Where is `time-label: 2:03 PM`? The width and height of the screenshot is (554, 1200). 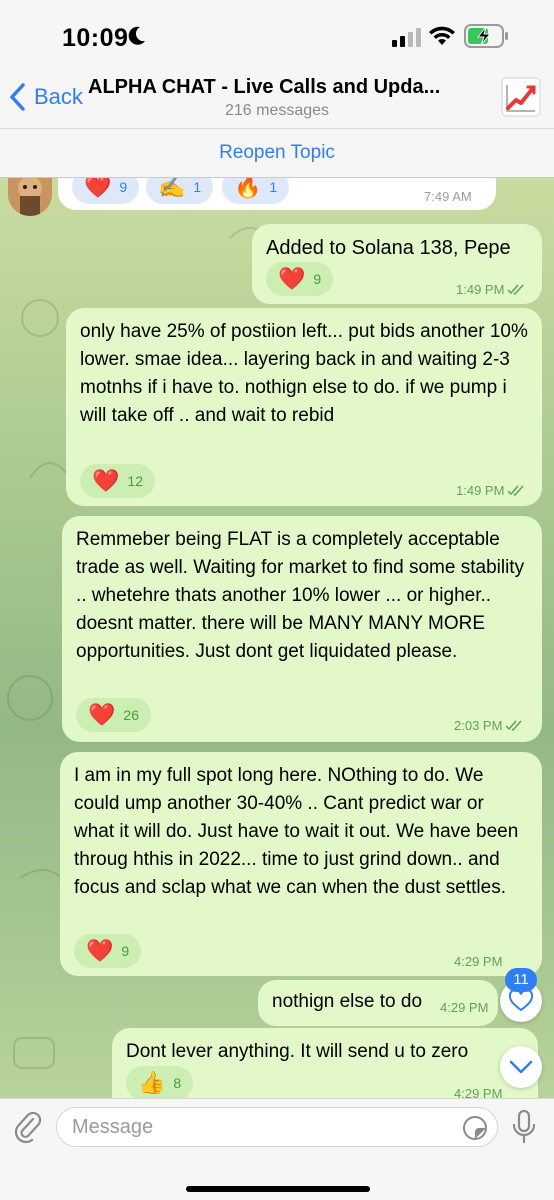 time-label: 2:03 PM is located at coordinates (478, 725).